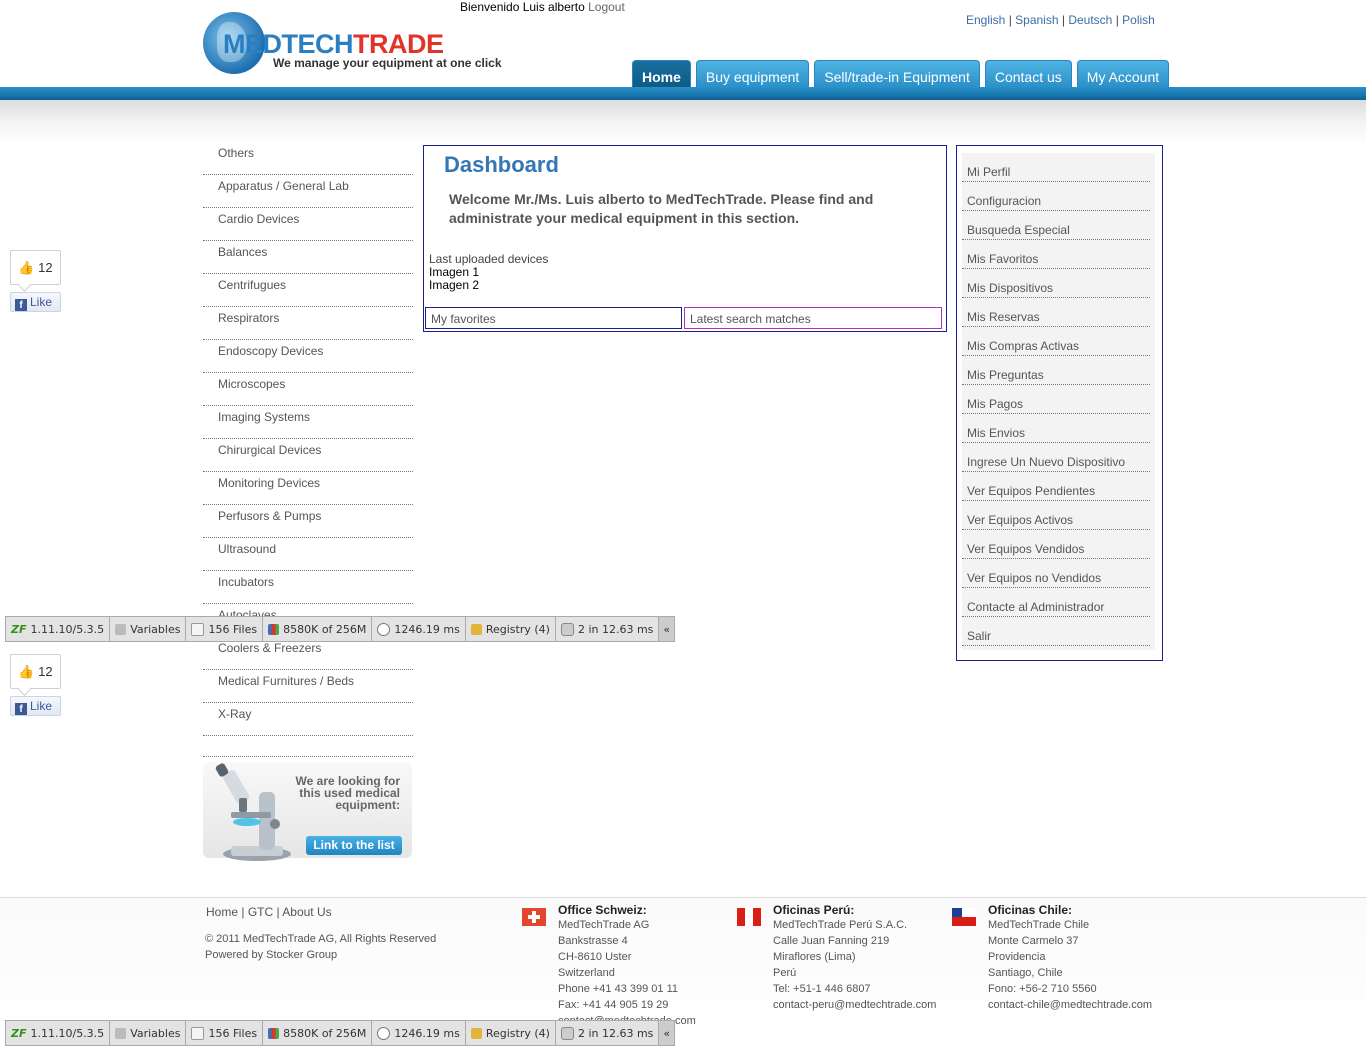  Describe the element at coordinates (1036, 20) in the screenshot. I see `lang-spanish: Spanish` at that location.